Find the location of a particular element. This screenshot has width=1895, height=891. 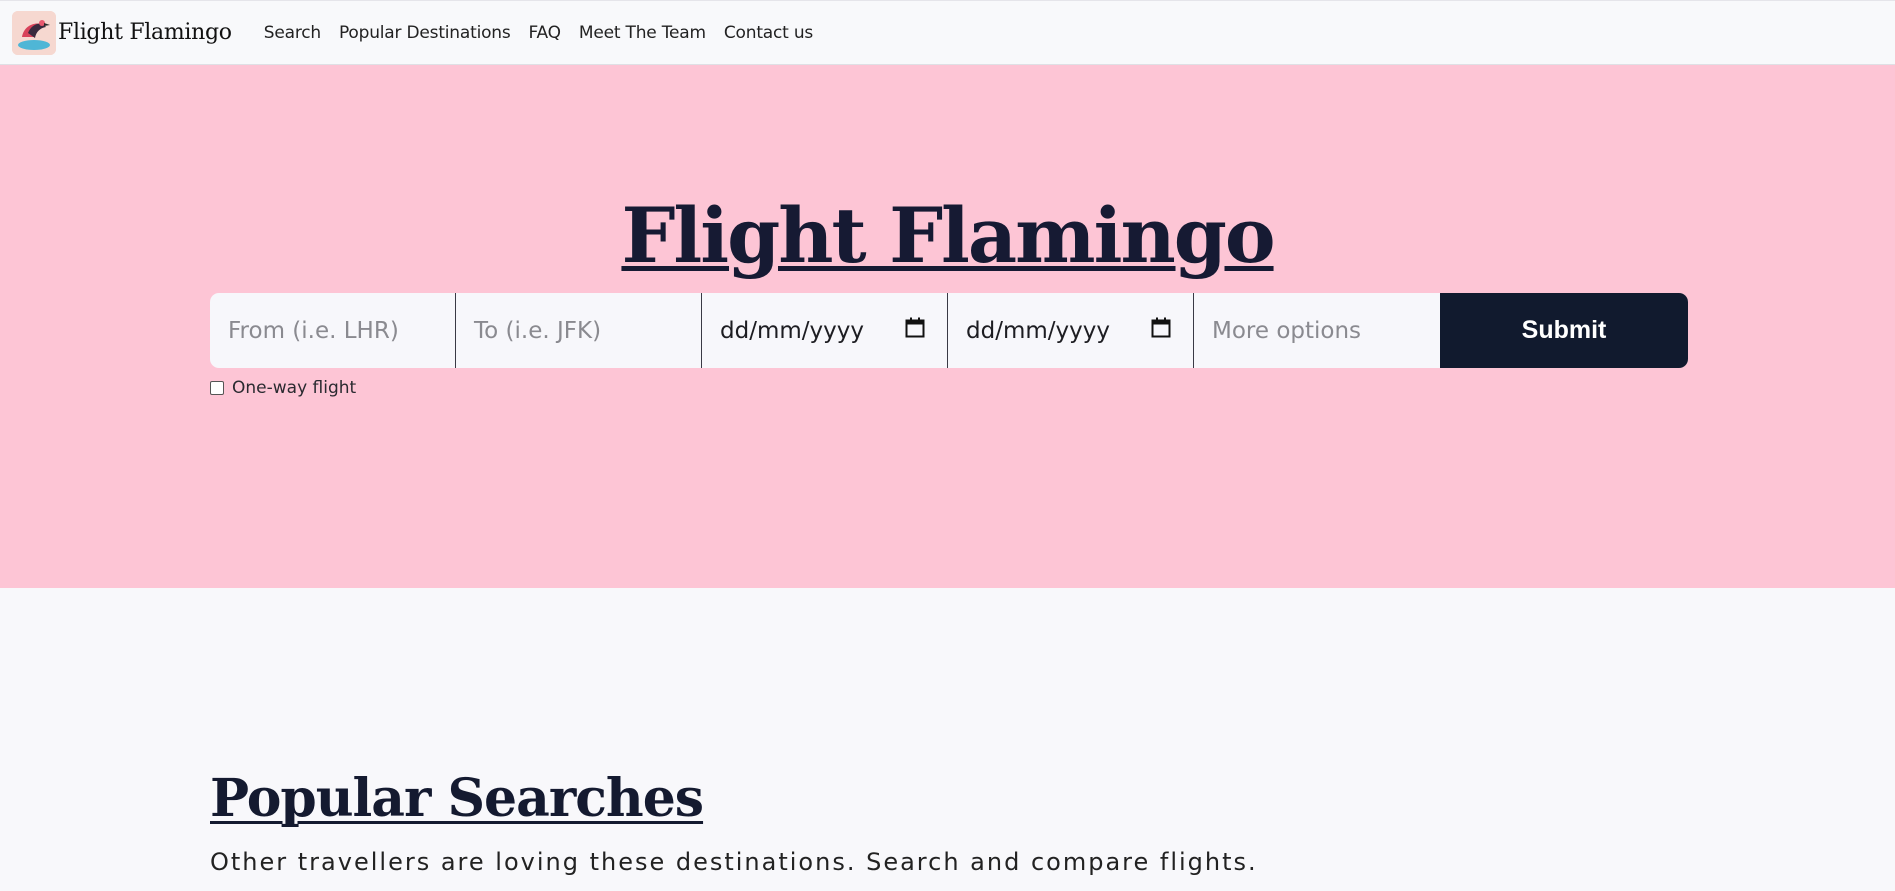

brand-name: Flight Flamingo is located at coordinates (145, 32).